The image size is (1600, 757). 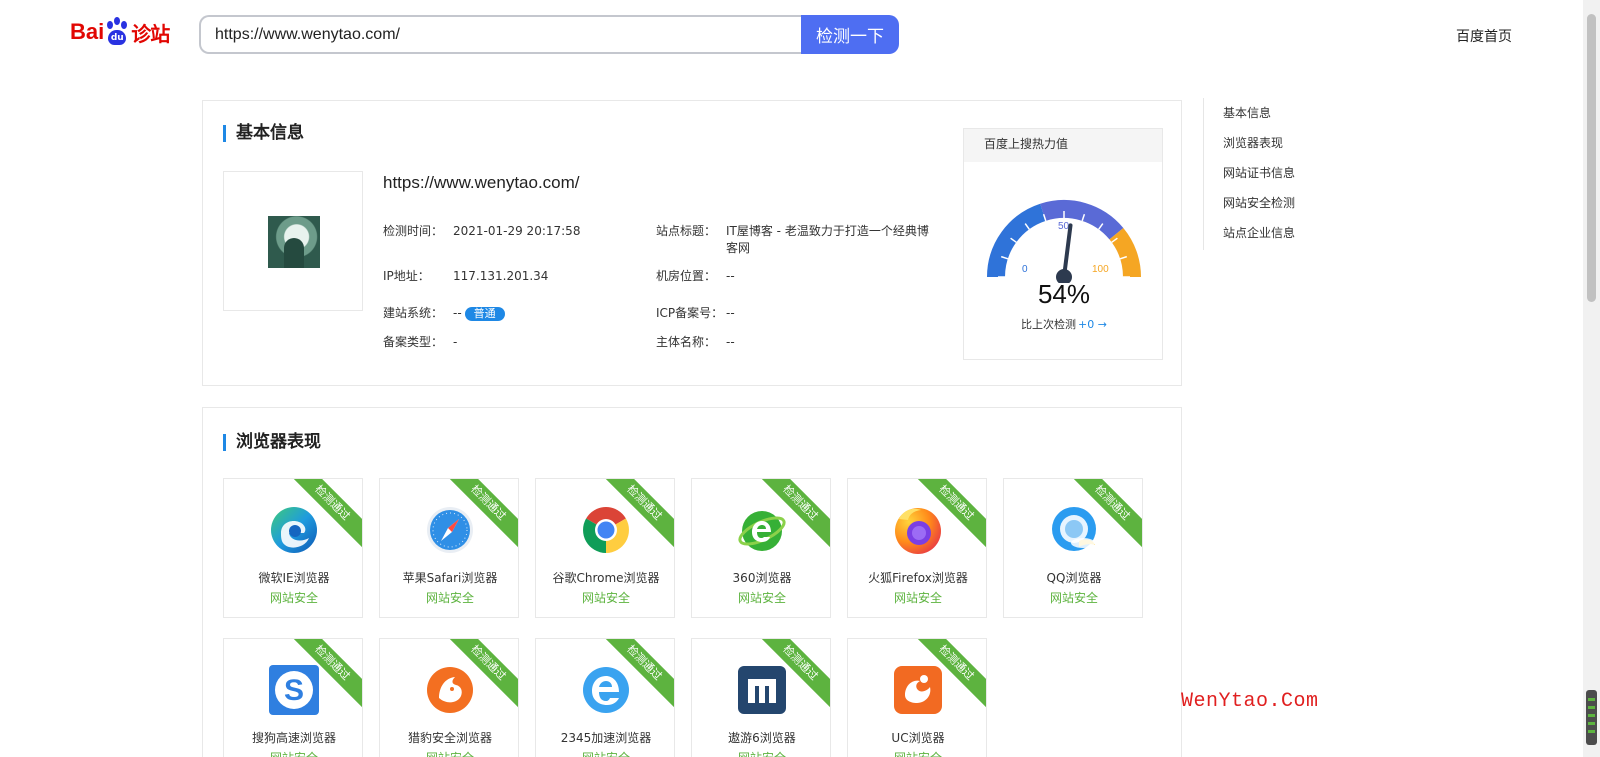 I want to click on heat-gauge-card: 百度上搜热力值 0 50 100 54% 比上次检测 +0 →, so click(x=1063, y=244).